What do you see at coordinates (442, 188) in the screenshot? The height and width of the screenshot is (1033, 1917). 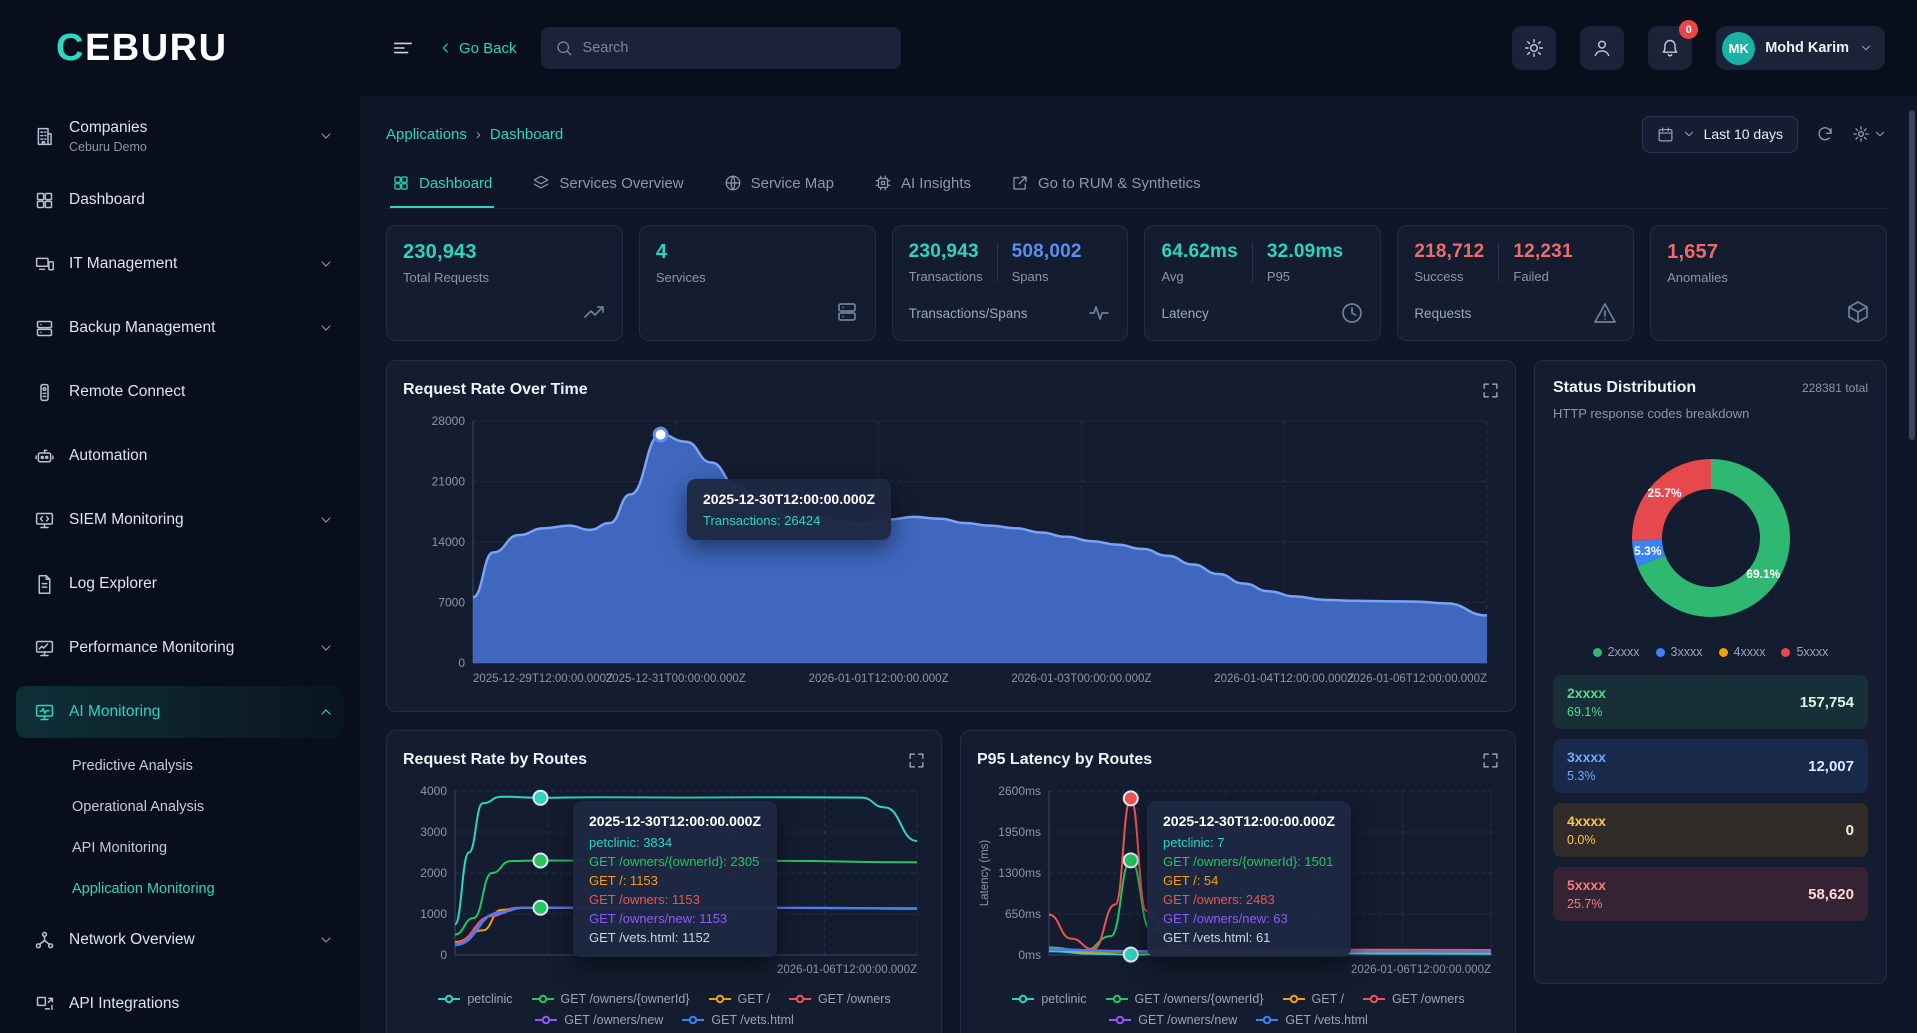 I see `tab-dashboard: Dashboard` at bounding box center [442, 188].